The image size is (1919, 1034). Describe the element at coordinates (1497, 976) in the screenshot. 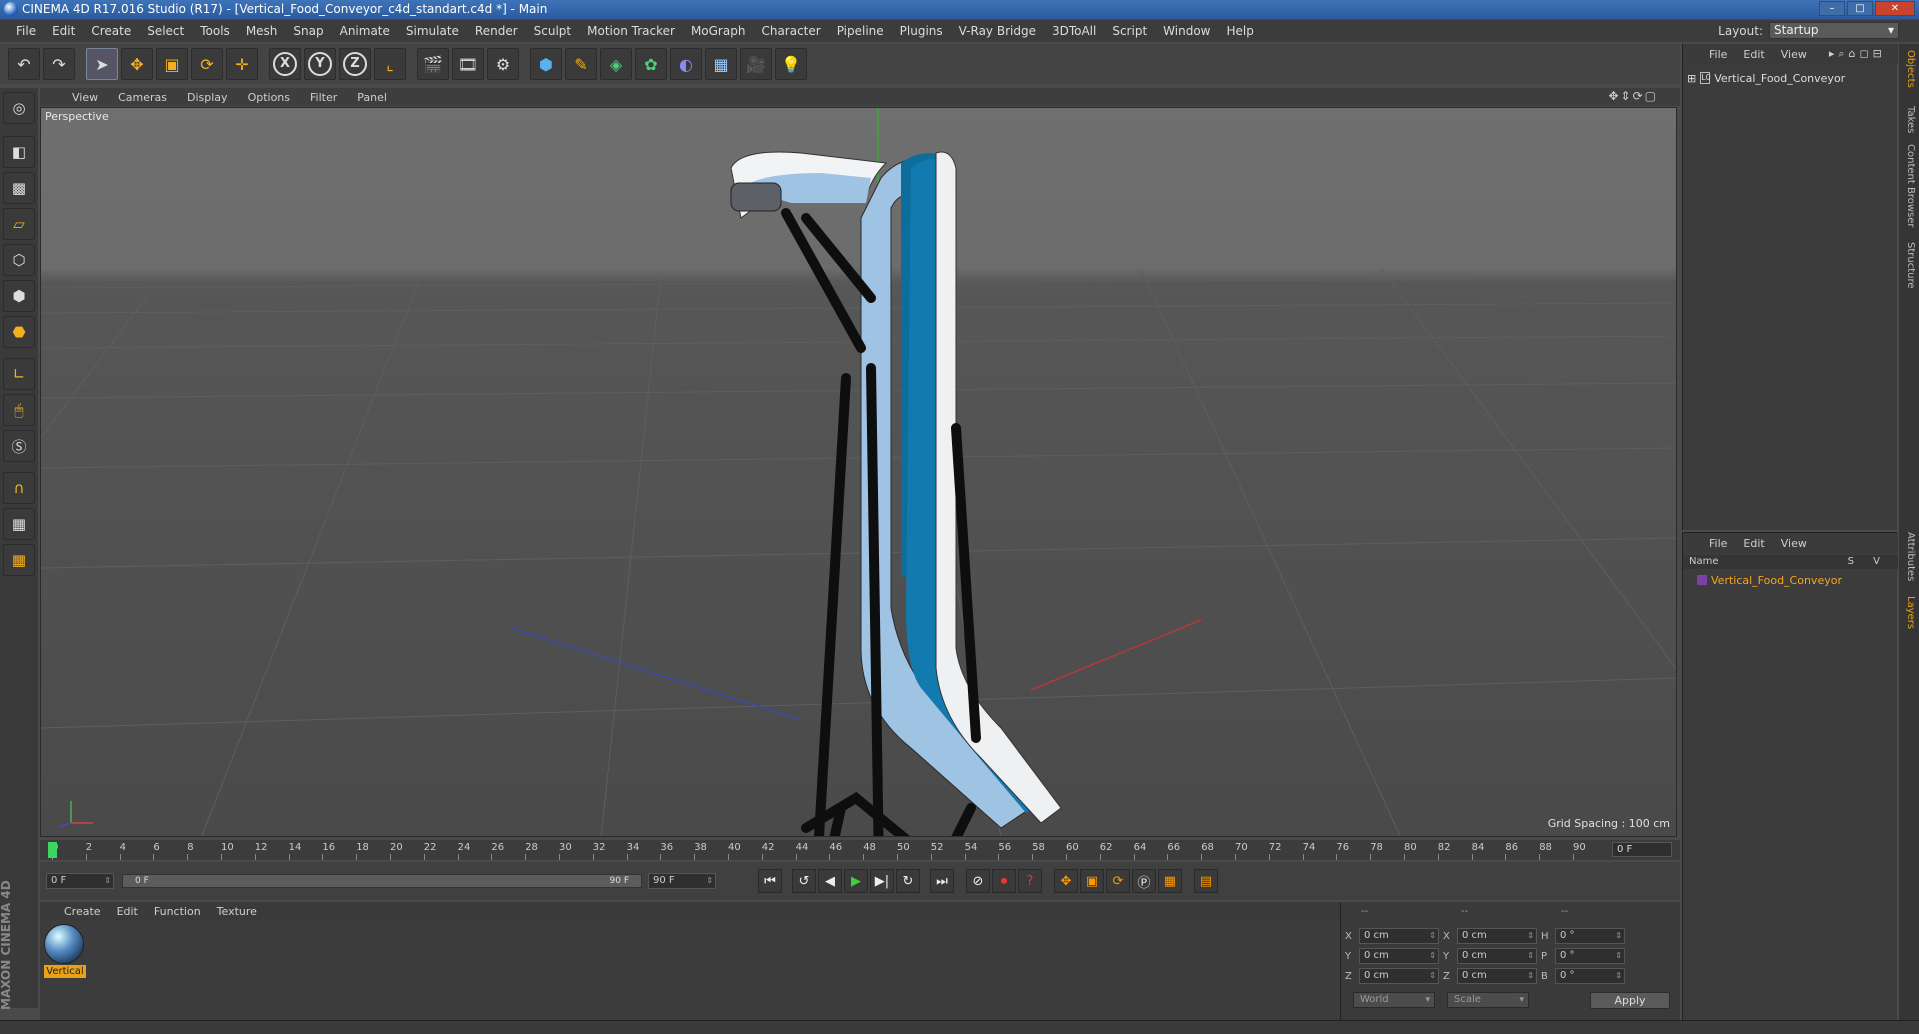

I see `size-z-field: 0 cm` at that location.